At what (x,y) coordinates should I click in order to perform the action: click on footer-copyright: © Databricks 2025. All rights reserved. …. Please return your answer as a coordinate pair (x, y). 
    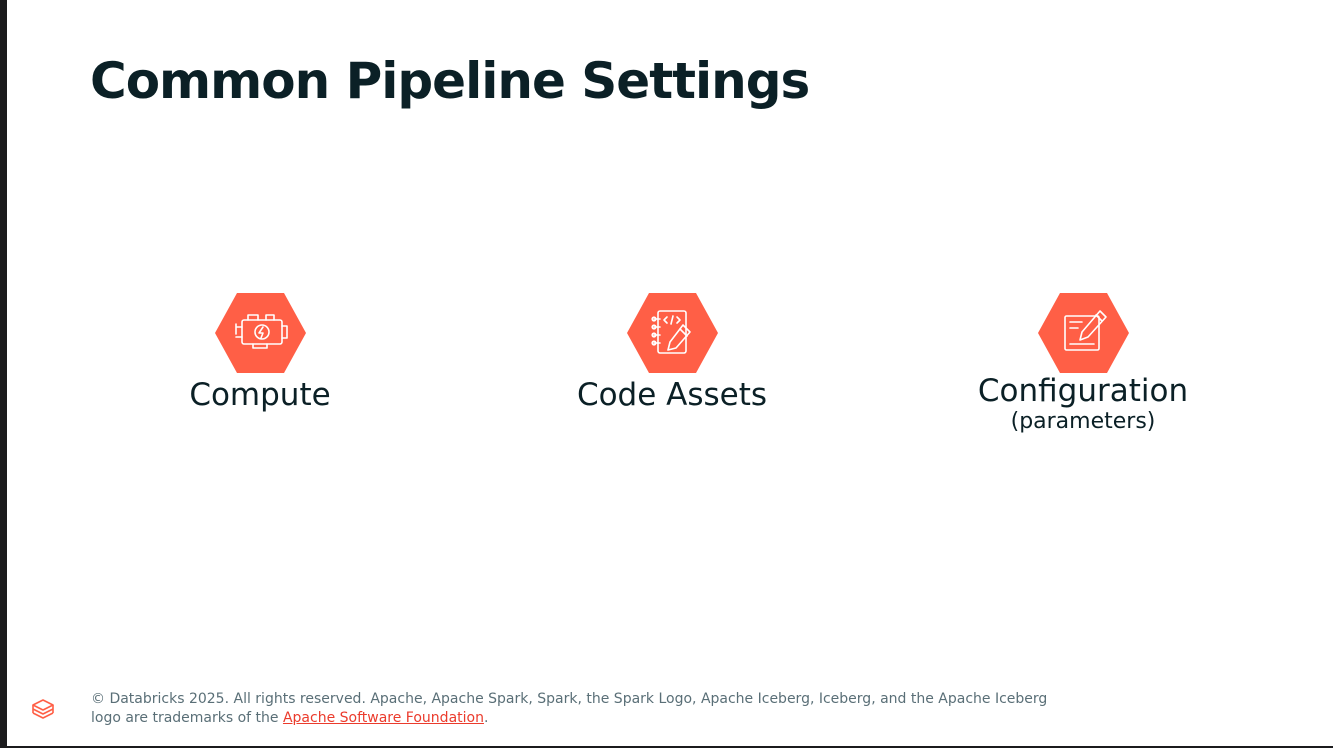
    Looking at the image, I should click on (571, 709).